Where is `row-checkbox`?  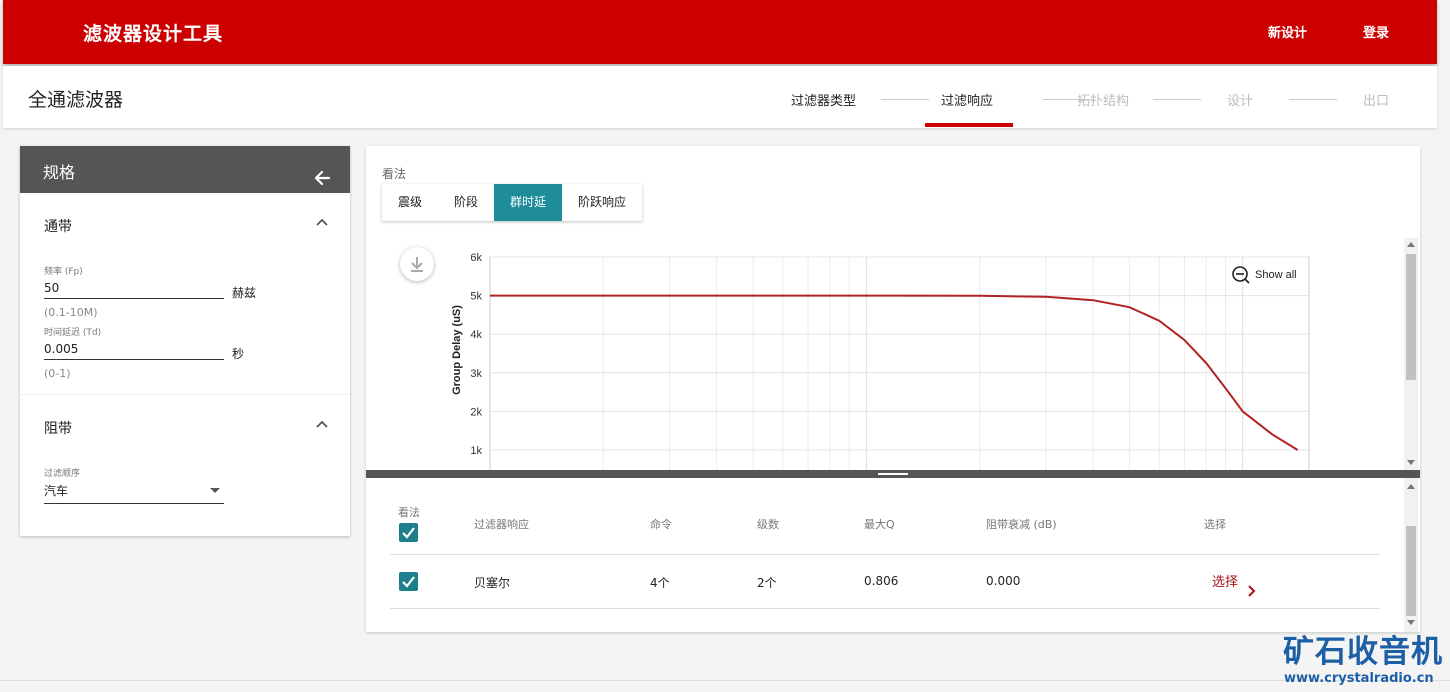
row-checkbox is located at coordinates (408, 581).